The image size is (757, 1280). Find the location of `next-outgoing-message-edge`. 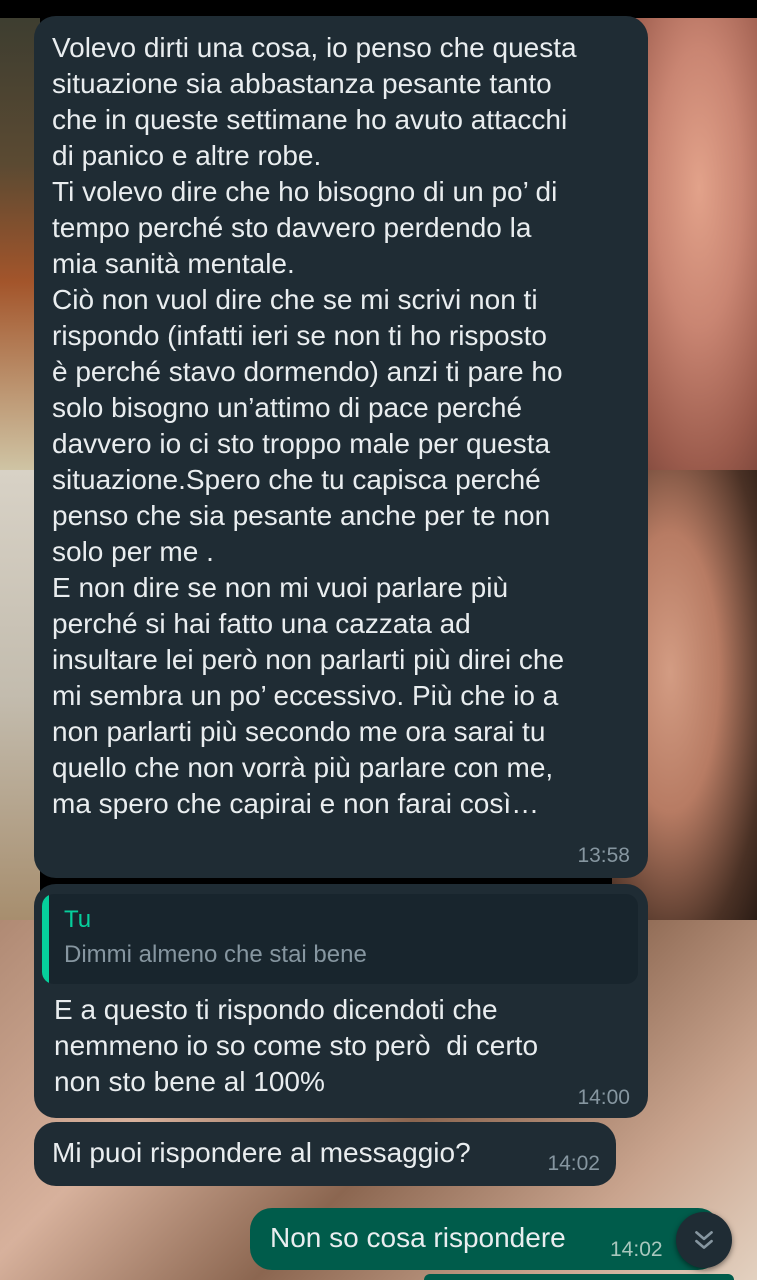

next-outgoing-message-edge is located at coordinates (579, 1277).